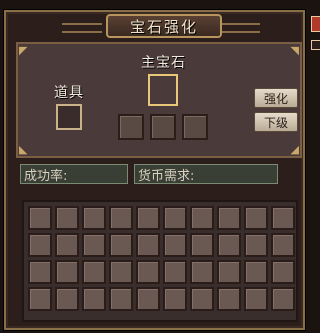 The height and width of the screenshot is (333, 320). What do you see at coordinates (276, 98) in the screenshot?
I see `enhance-button: 强化` at bounding box center [276, 98].